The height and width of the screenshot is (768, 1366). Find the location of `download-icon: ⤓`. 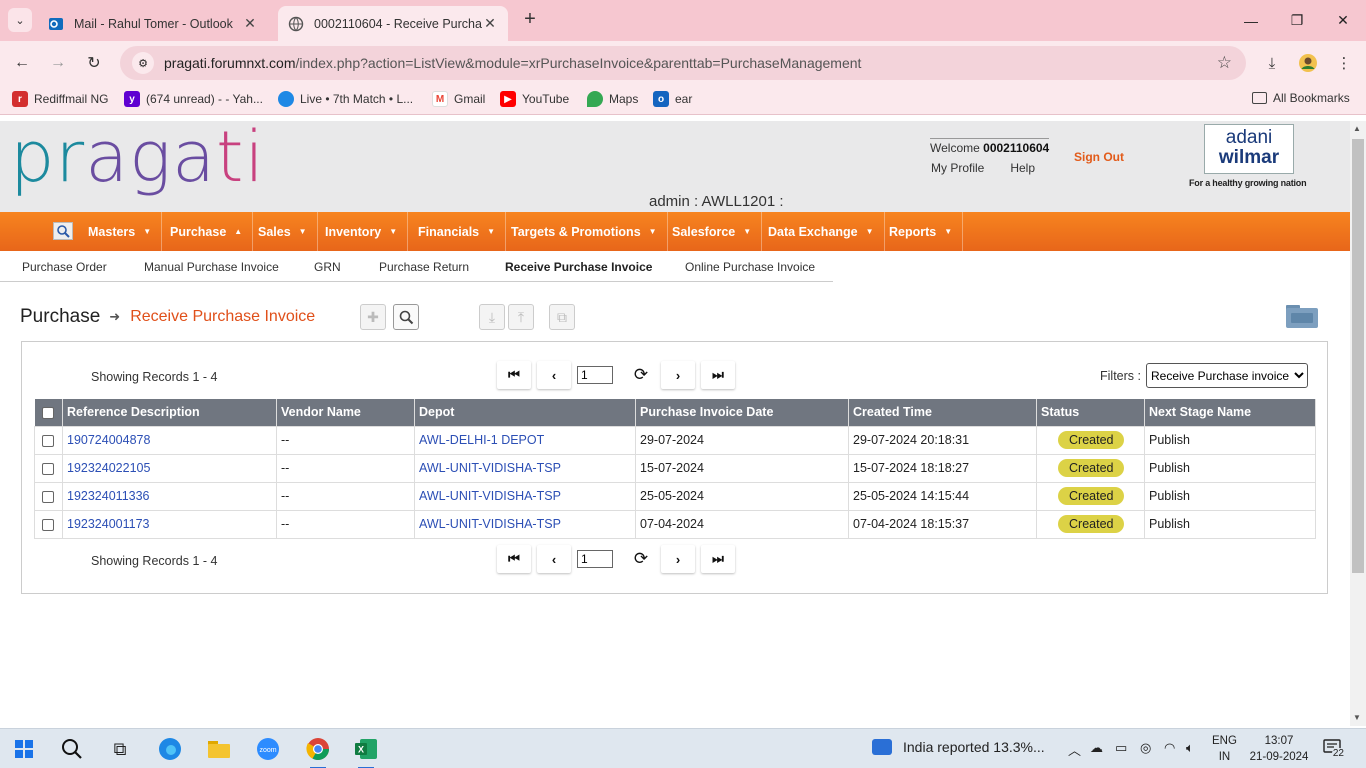

download-icon: ⤓ is located at coordinates (1272, 63).